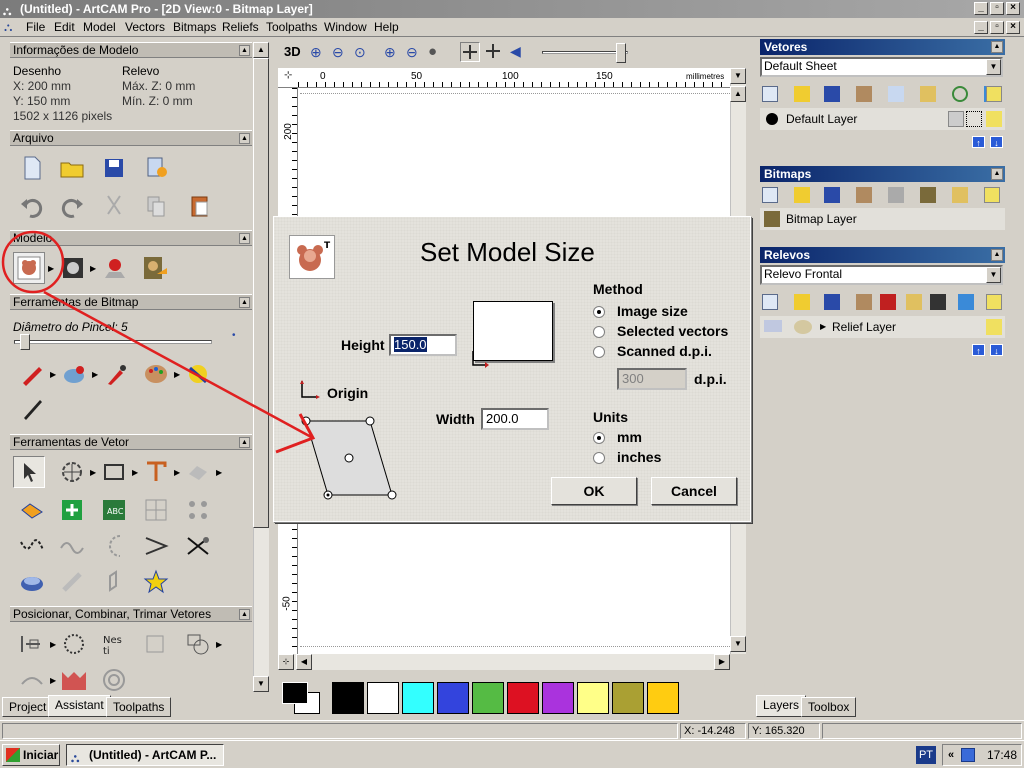 This screenshot has width=1024, height=768. Describe the element at coordinates (639, 457) in the screenshot. I see `units-inches-label: inches` at that location.